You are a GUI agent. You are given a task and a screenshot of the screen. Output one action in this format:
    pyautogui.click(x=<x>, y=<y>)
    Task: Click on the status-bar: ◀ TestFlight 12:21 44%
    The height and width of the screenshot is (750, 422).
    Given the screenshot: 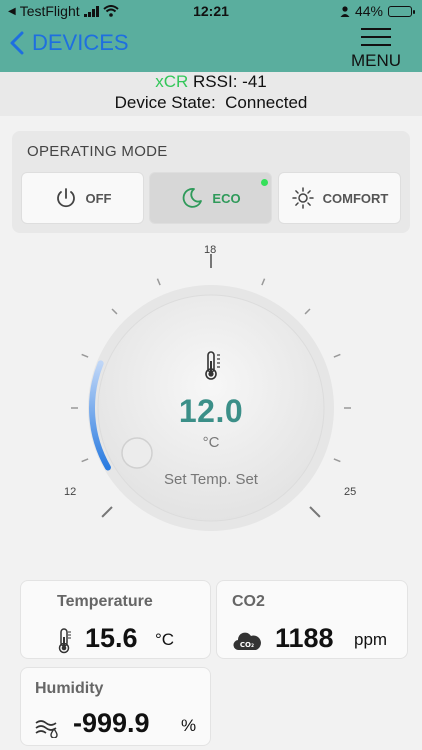 What is the action you would take?
    pyautogui.click(x=211, y=11)
    